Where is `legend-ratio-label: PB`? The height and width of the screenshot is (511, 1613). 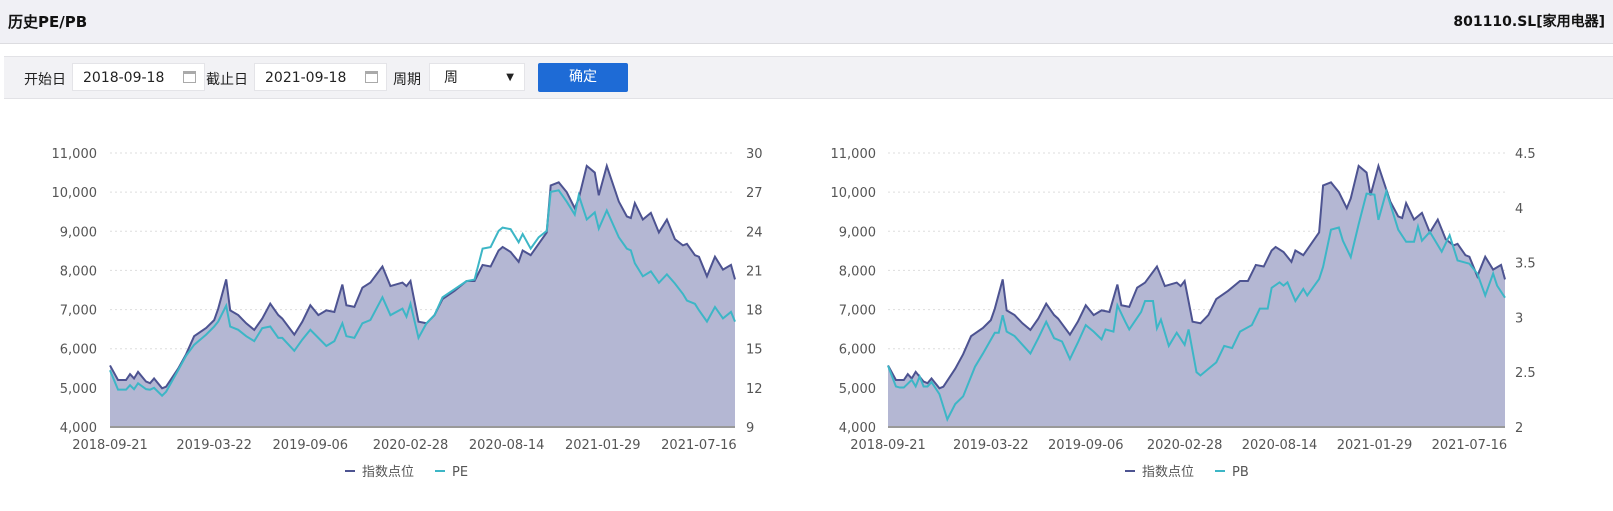 legend-ratio-label: PB is located at coordinates (1240, 472).